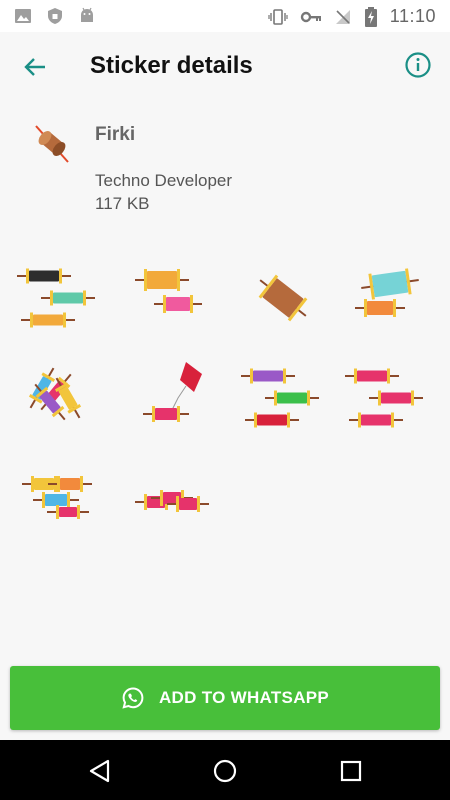  Describe the element at coordinates (412, 16) in the screenshot. I see `status-time: 11:10` at that location.